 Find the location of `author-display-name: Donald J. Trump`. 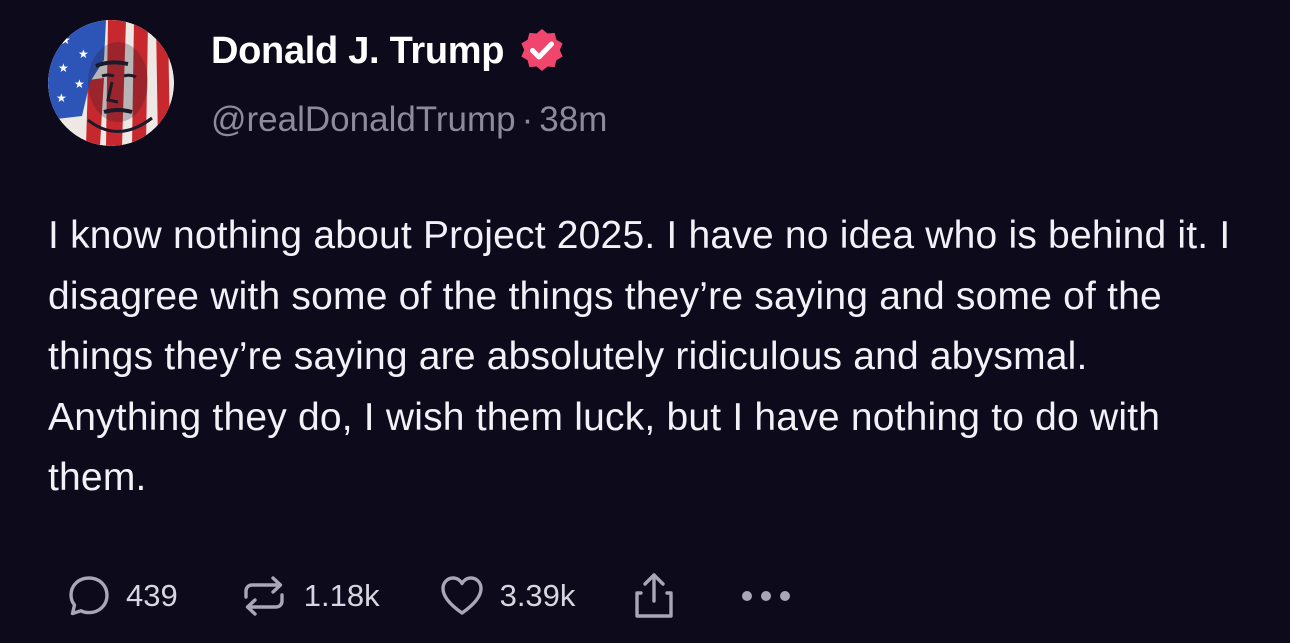

author-display-name: Donald J. Trump is located at coordinates (358, 51).